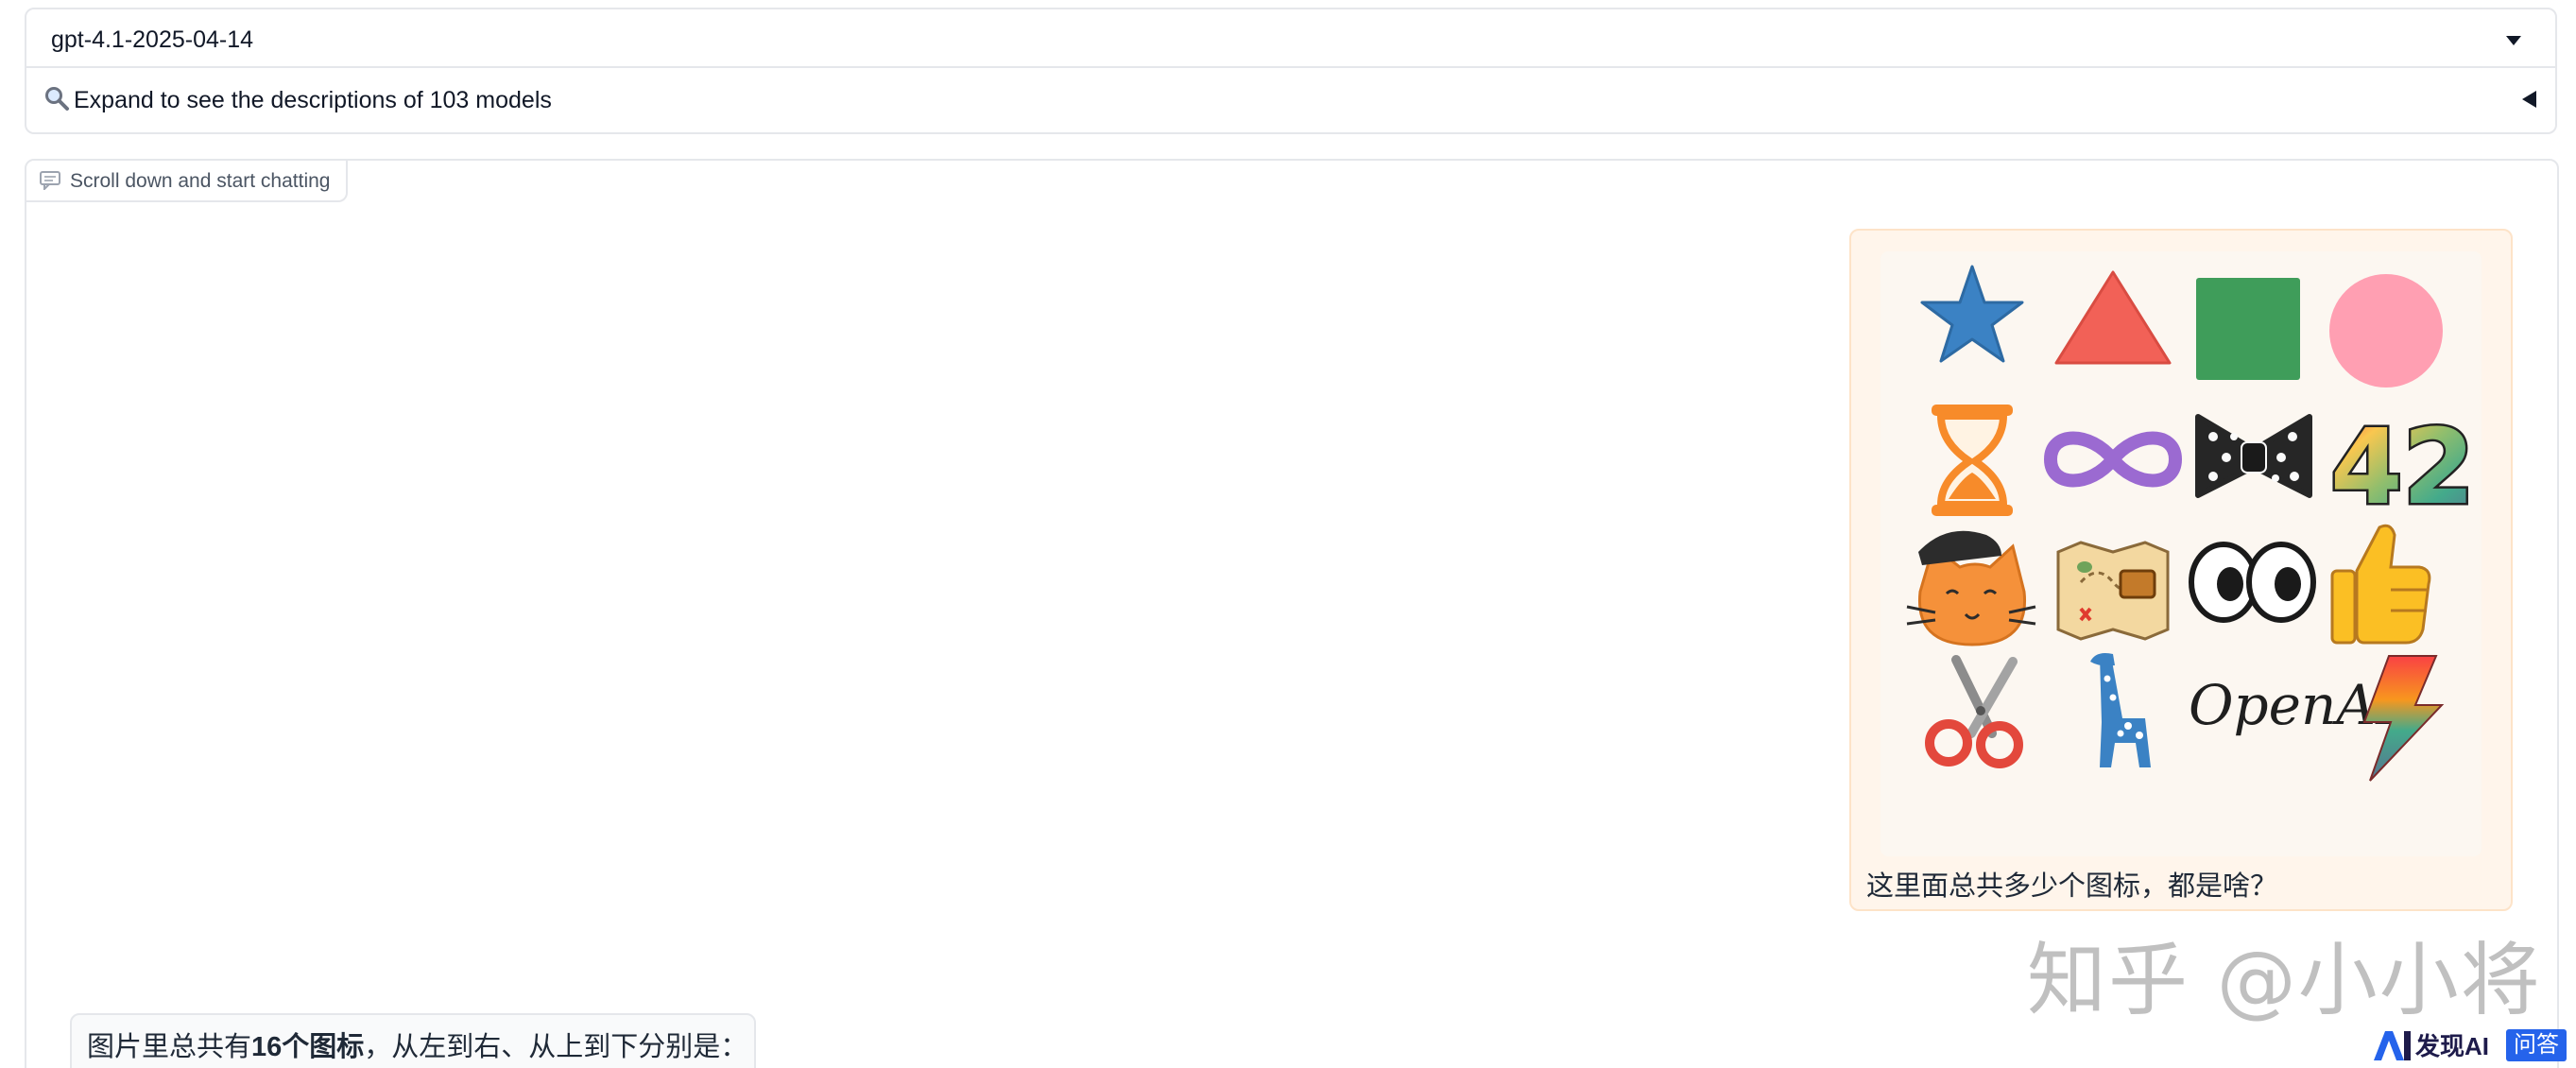  What do you see at coordinates (50, 180) in the screenshot?
I see `chat-bubble-icon` at bounding box center [50, 180].